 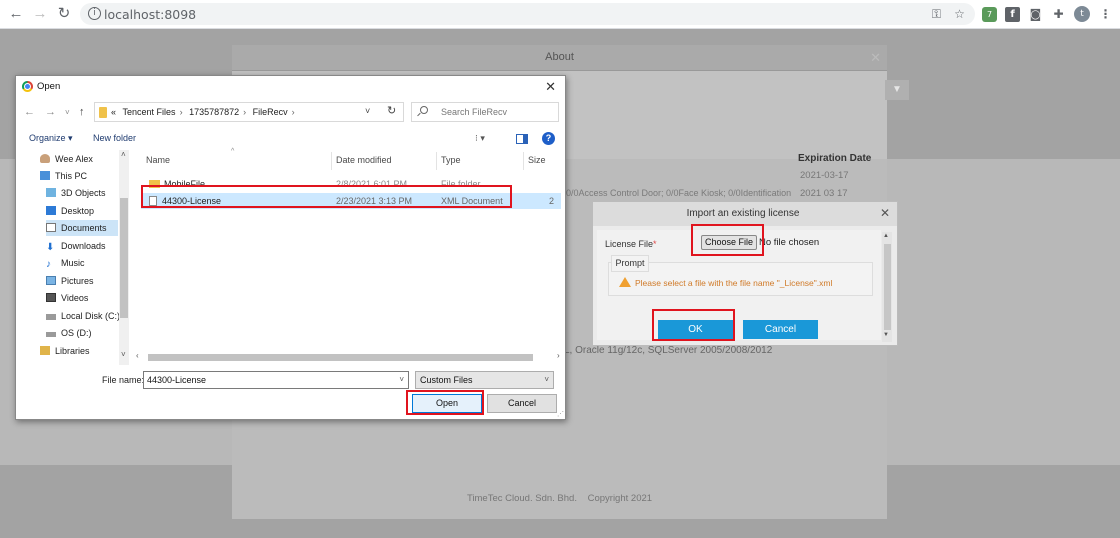 What do you see at coordinates (655, 244) in the screenshot?
I see `required-mark: *` at bounding box center [655, 244].